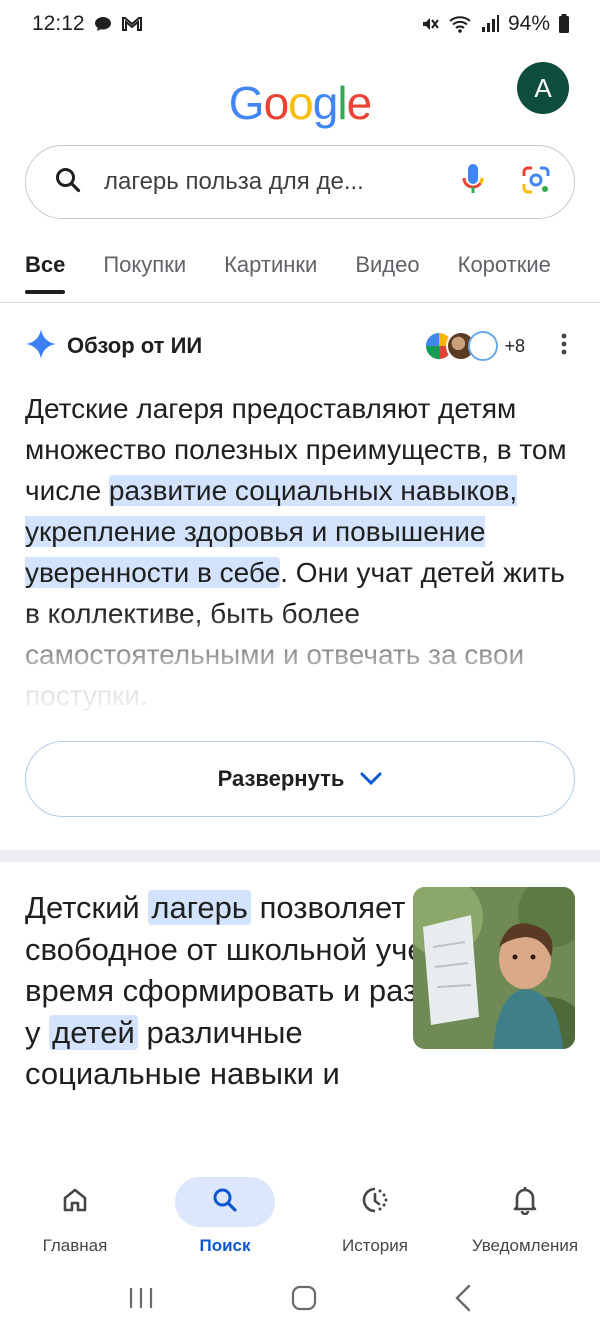 This screenshot has height=1332, width=600. I want to click on tab-shopping: Покупки, so click(144, 265).